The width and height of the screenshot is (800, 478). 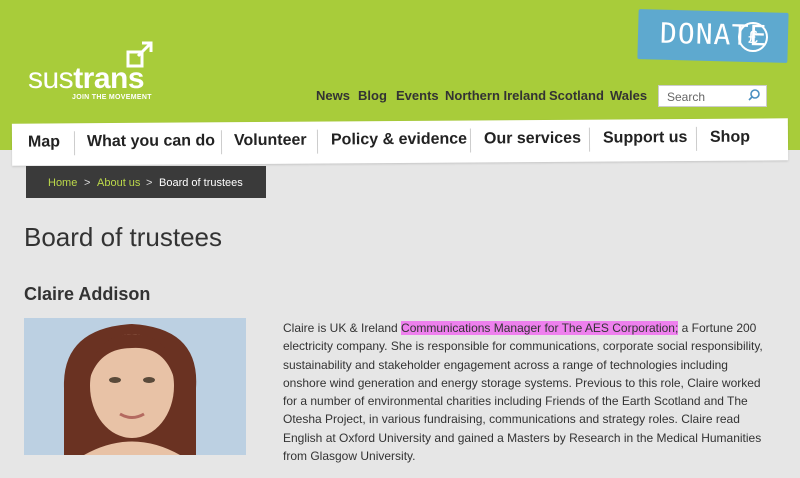 What do you see at coordinates (87, 294) in the screenshot?
I see `trustee-name: Claire Addison` at bounding box center [87, 294].